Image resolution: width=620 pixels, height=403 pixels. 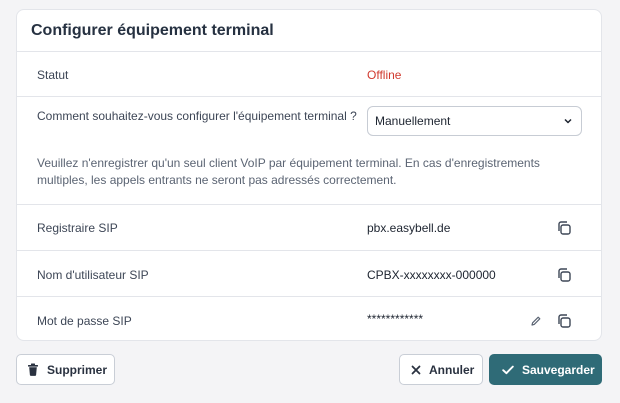 What do you see at coordinates (77, 228) in the screenshot?
I see `registrar-label: Registraire SIP` at bounding box center [77, 228].